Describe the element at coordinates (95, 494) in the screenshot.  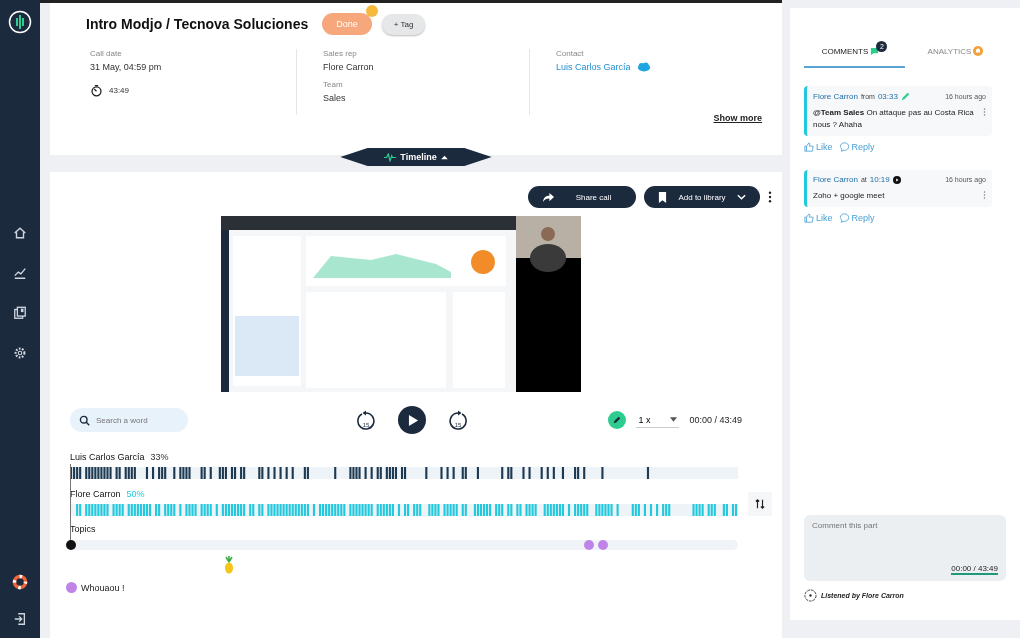
I see `speaker-name: Flore Carron` at that location.